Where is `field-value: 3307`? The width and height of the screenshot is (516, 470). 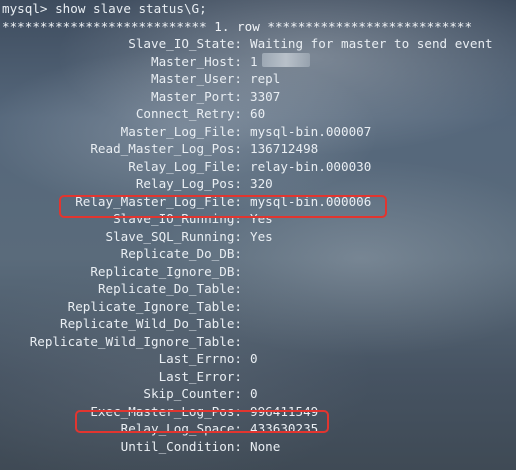
field-value: 3307 is located at coordinates (265, 96).